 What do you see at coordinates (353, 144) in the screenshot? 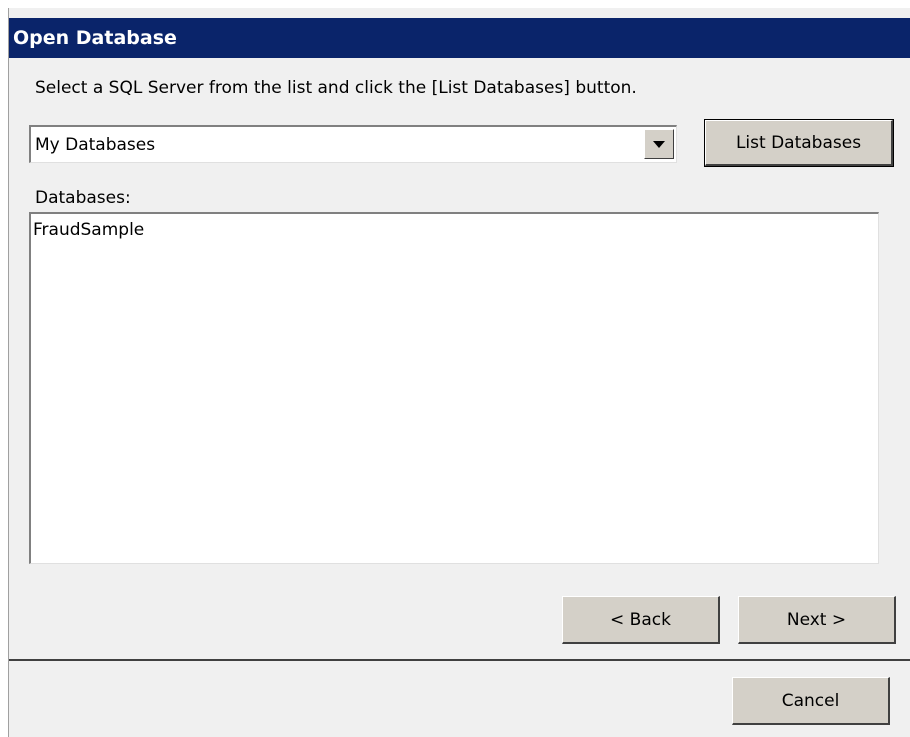
I see `server-combobox: My Databases` at bounding box center [353, 144].